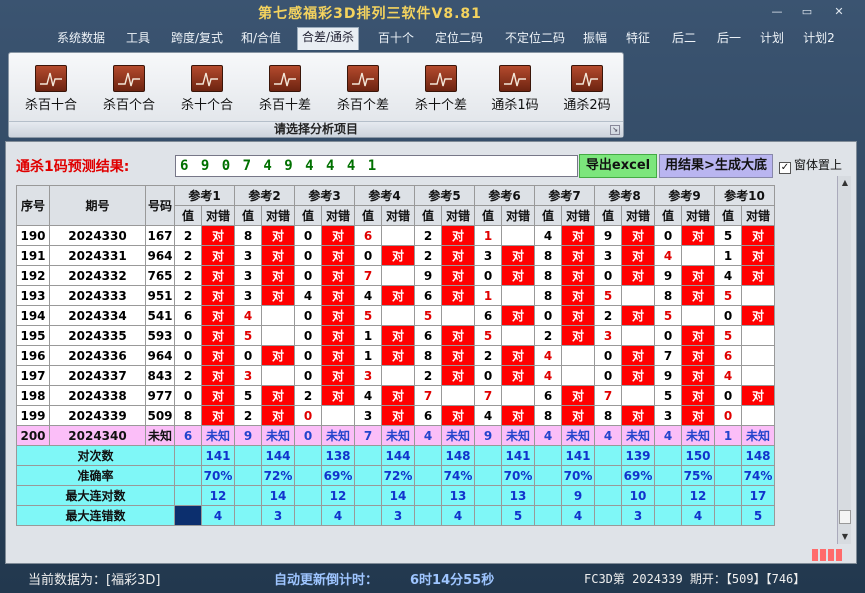 The width and height of the screenshot is (865, 593). What do you see at coordinates (515, 89) in the screenshot?
I see `ribbon-button-6: 通杀1码` at bounding box center [515, 89].